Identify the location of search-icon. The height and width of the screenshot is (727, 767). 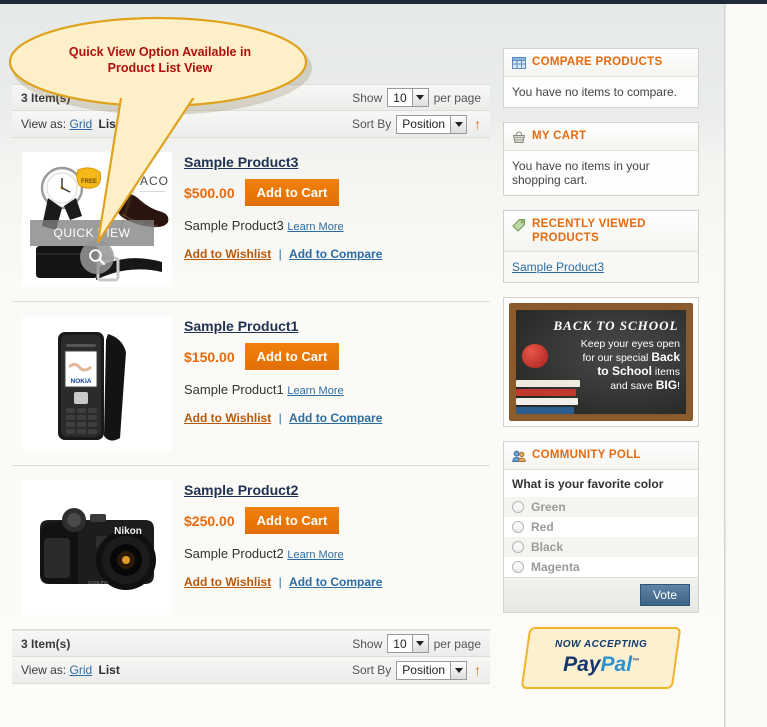
(97, 257).